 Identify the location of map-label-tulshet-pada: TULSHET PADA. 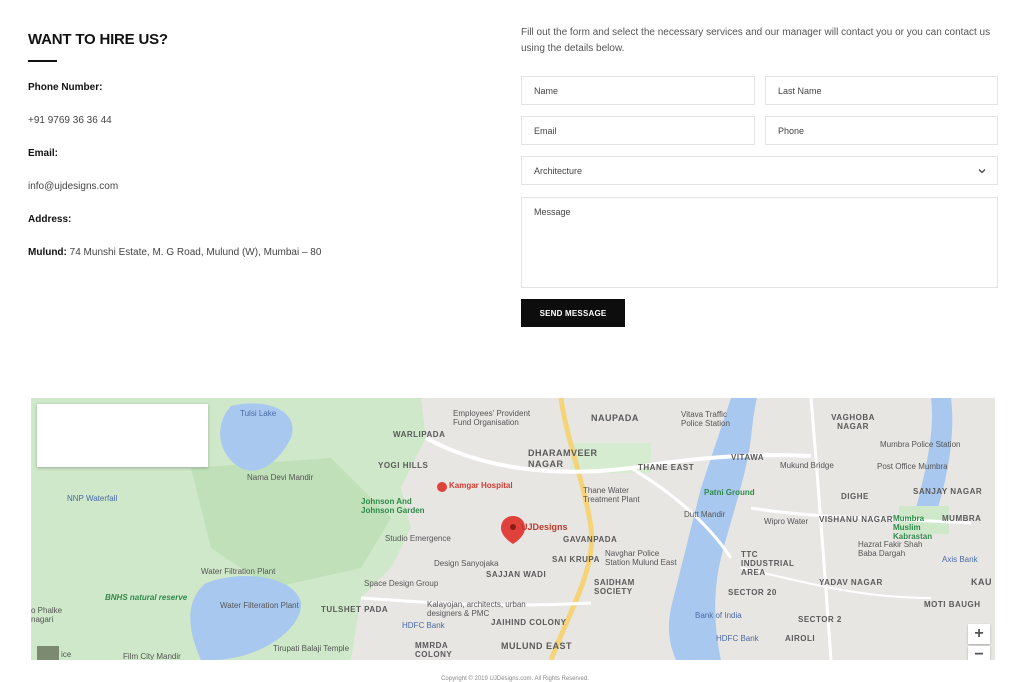
(355, 609).